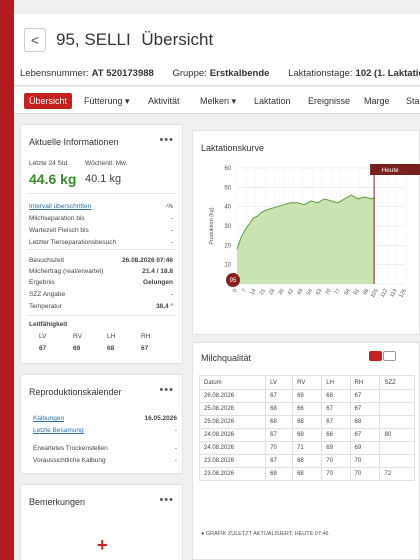 The width and height of the screenshot is (420, 560). I want to click on ergebnis-row: Ergebnis Gelungen, so click(104, 282).